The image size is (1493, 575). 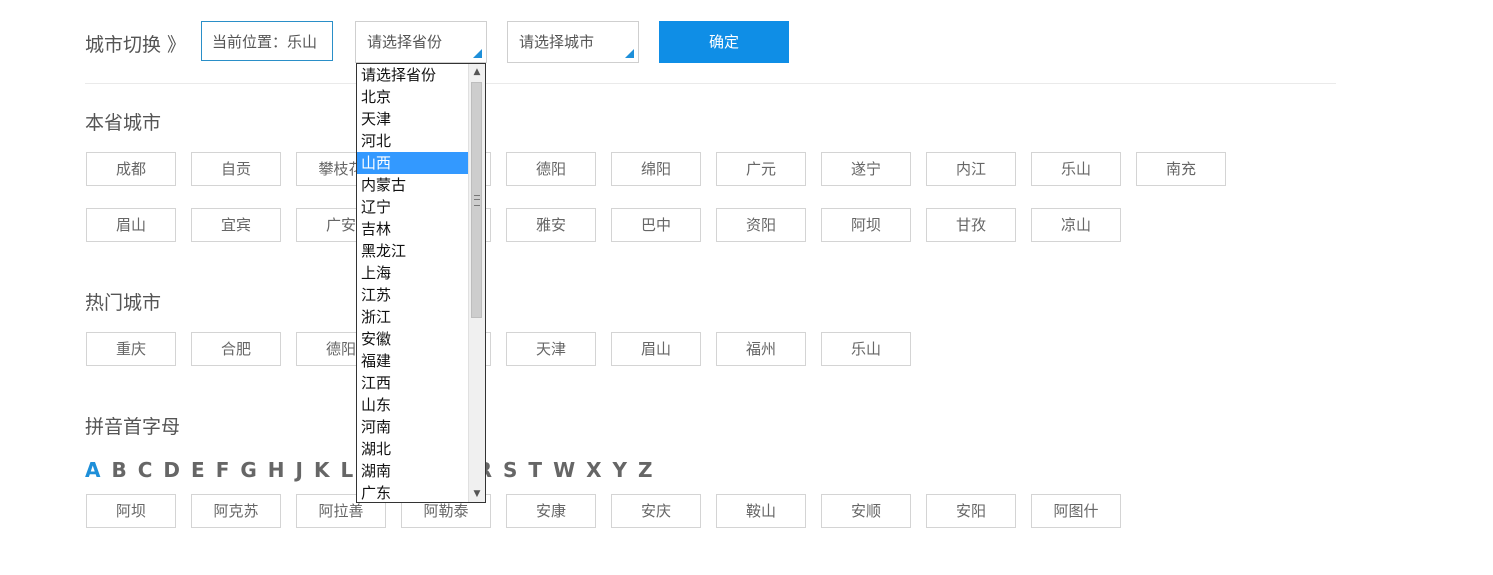 What do you see at coordinates (971, 169) in the screenshot?
I see `city-button: 内江` at bounding box center [971, 169].